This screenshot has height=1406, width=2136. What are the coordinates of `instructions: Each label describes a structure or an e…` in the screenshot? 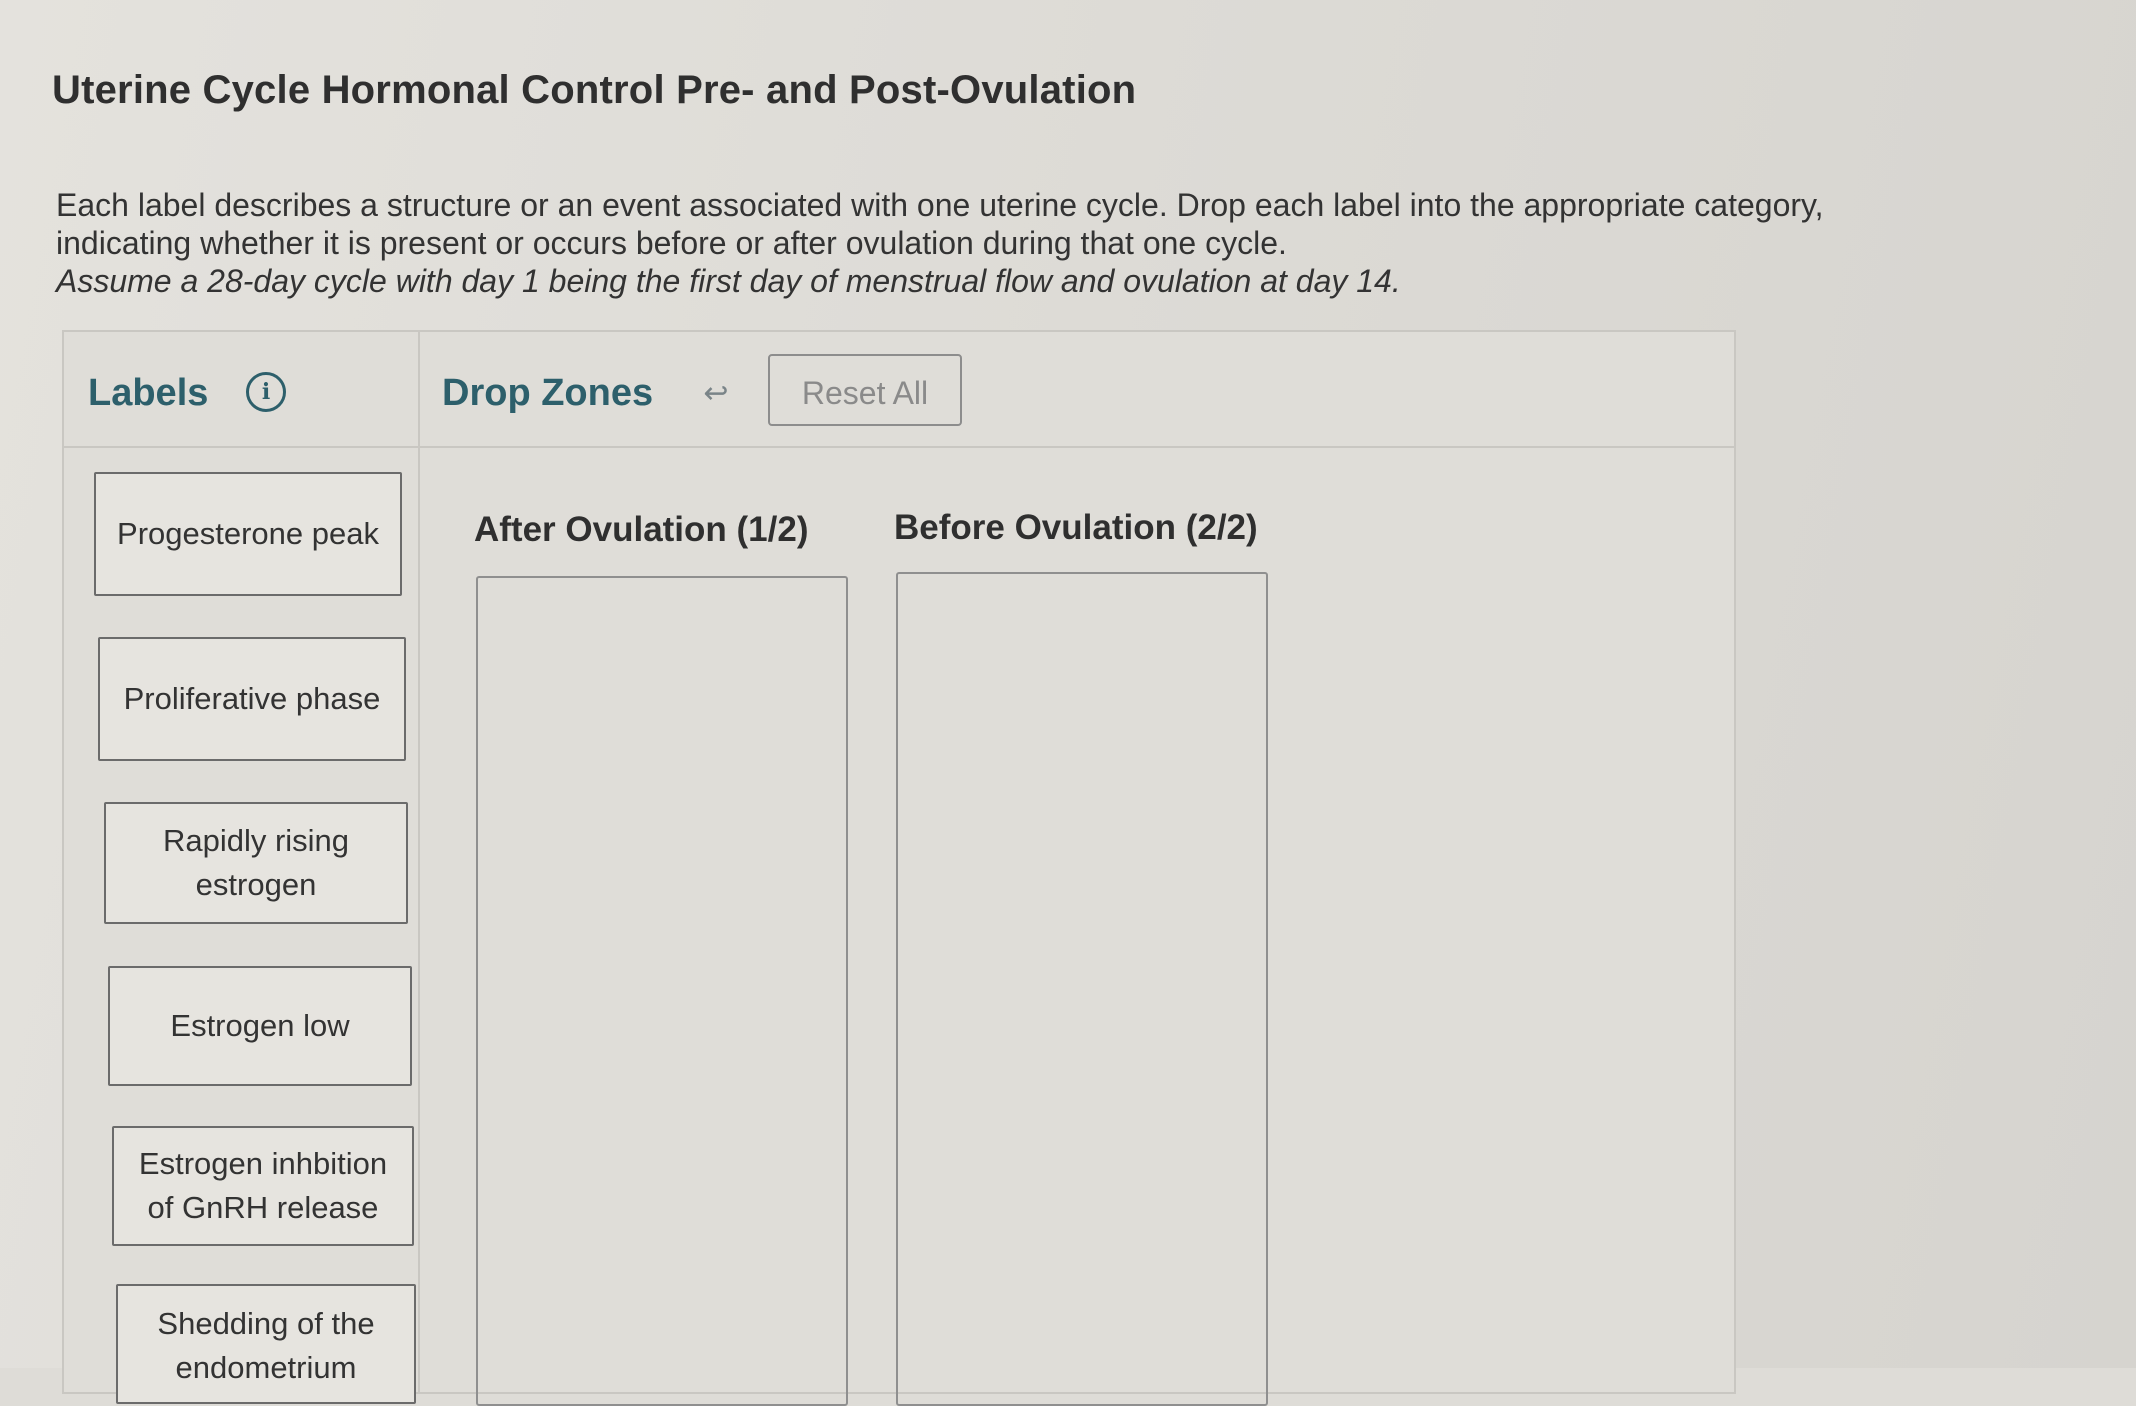 It's located at (1006, 243).